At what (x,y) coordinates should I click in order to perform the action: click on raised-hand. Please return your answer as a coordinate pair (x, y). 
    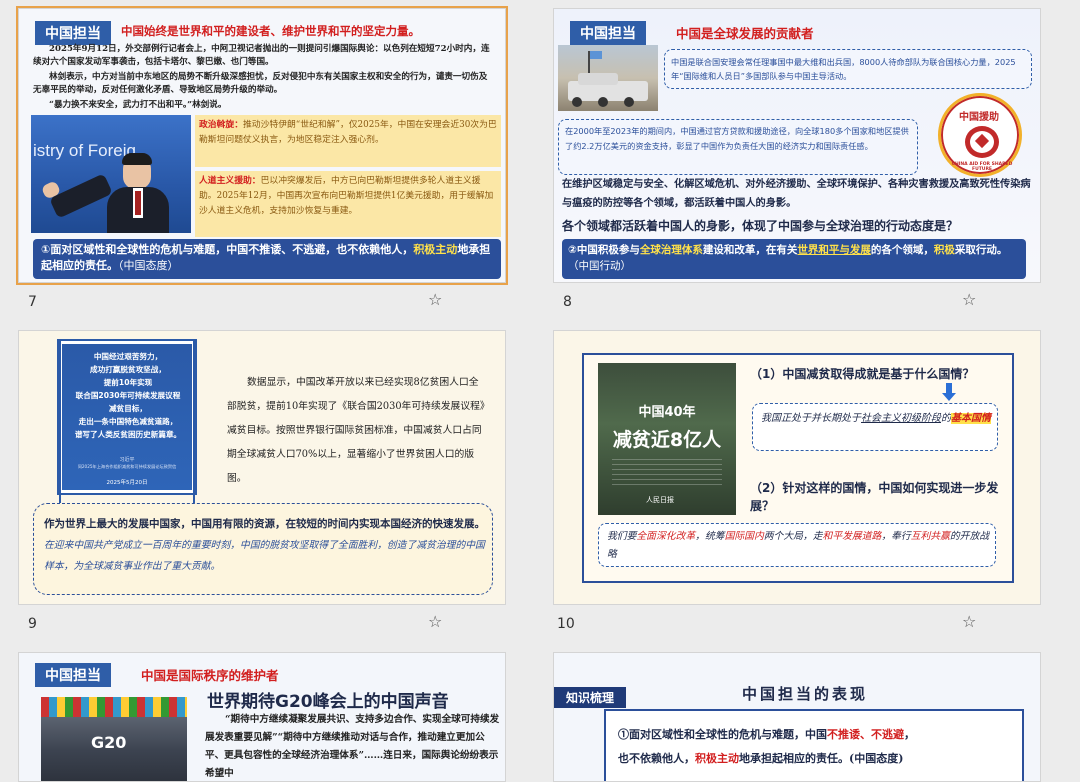
    Looking at the image, I should click on (81, 196).